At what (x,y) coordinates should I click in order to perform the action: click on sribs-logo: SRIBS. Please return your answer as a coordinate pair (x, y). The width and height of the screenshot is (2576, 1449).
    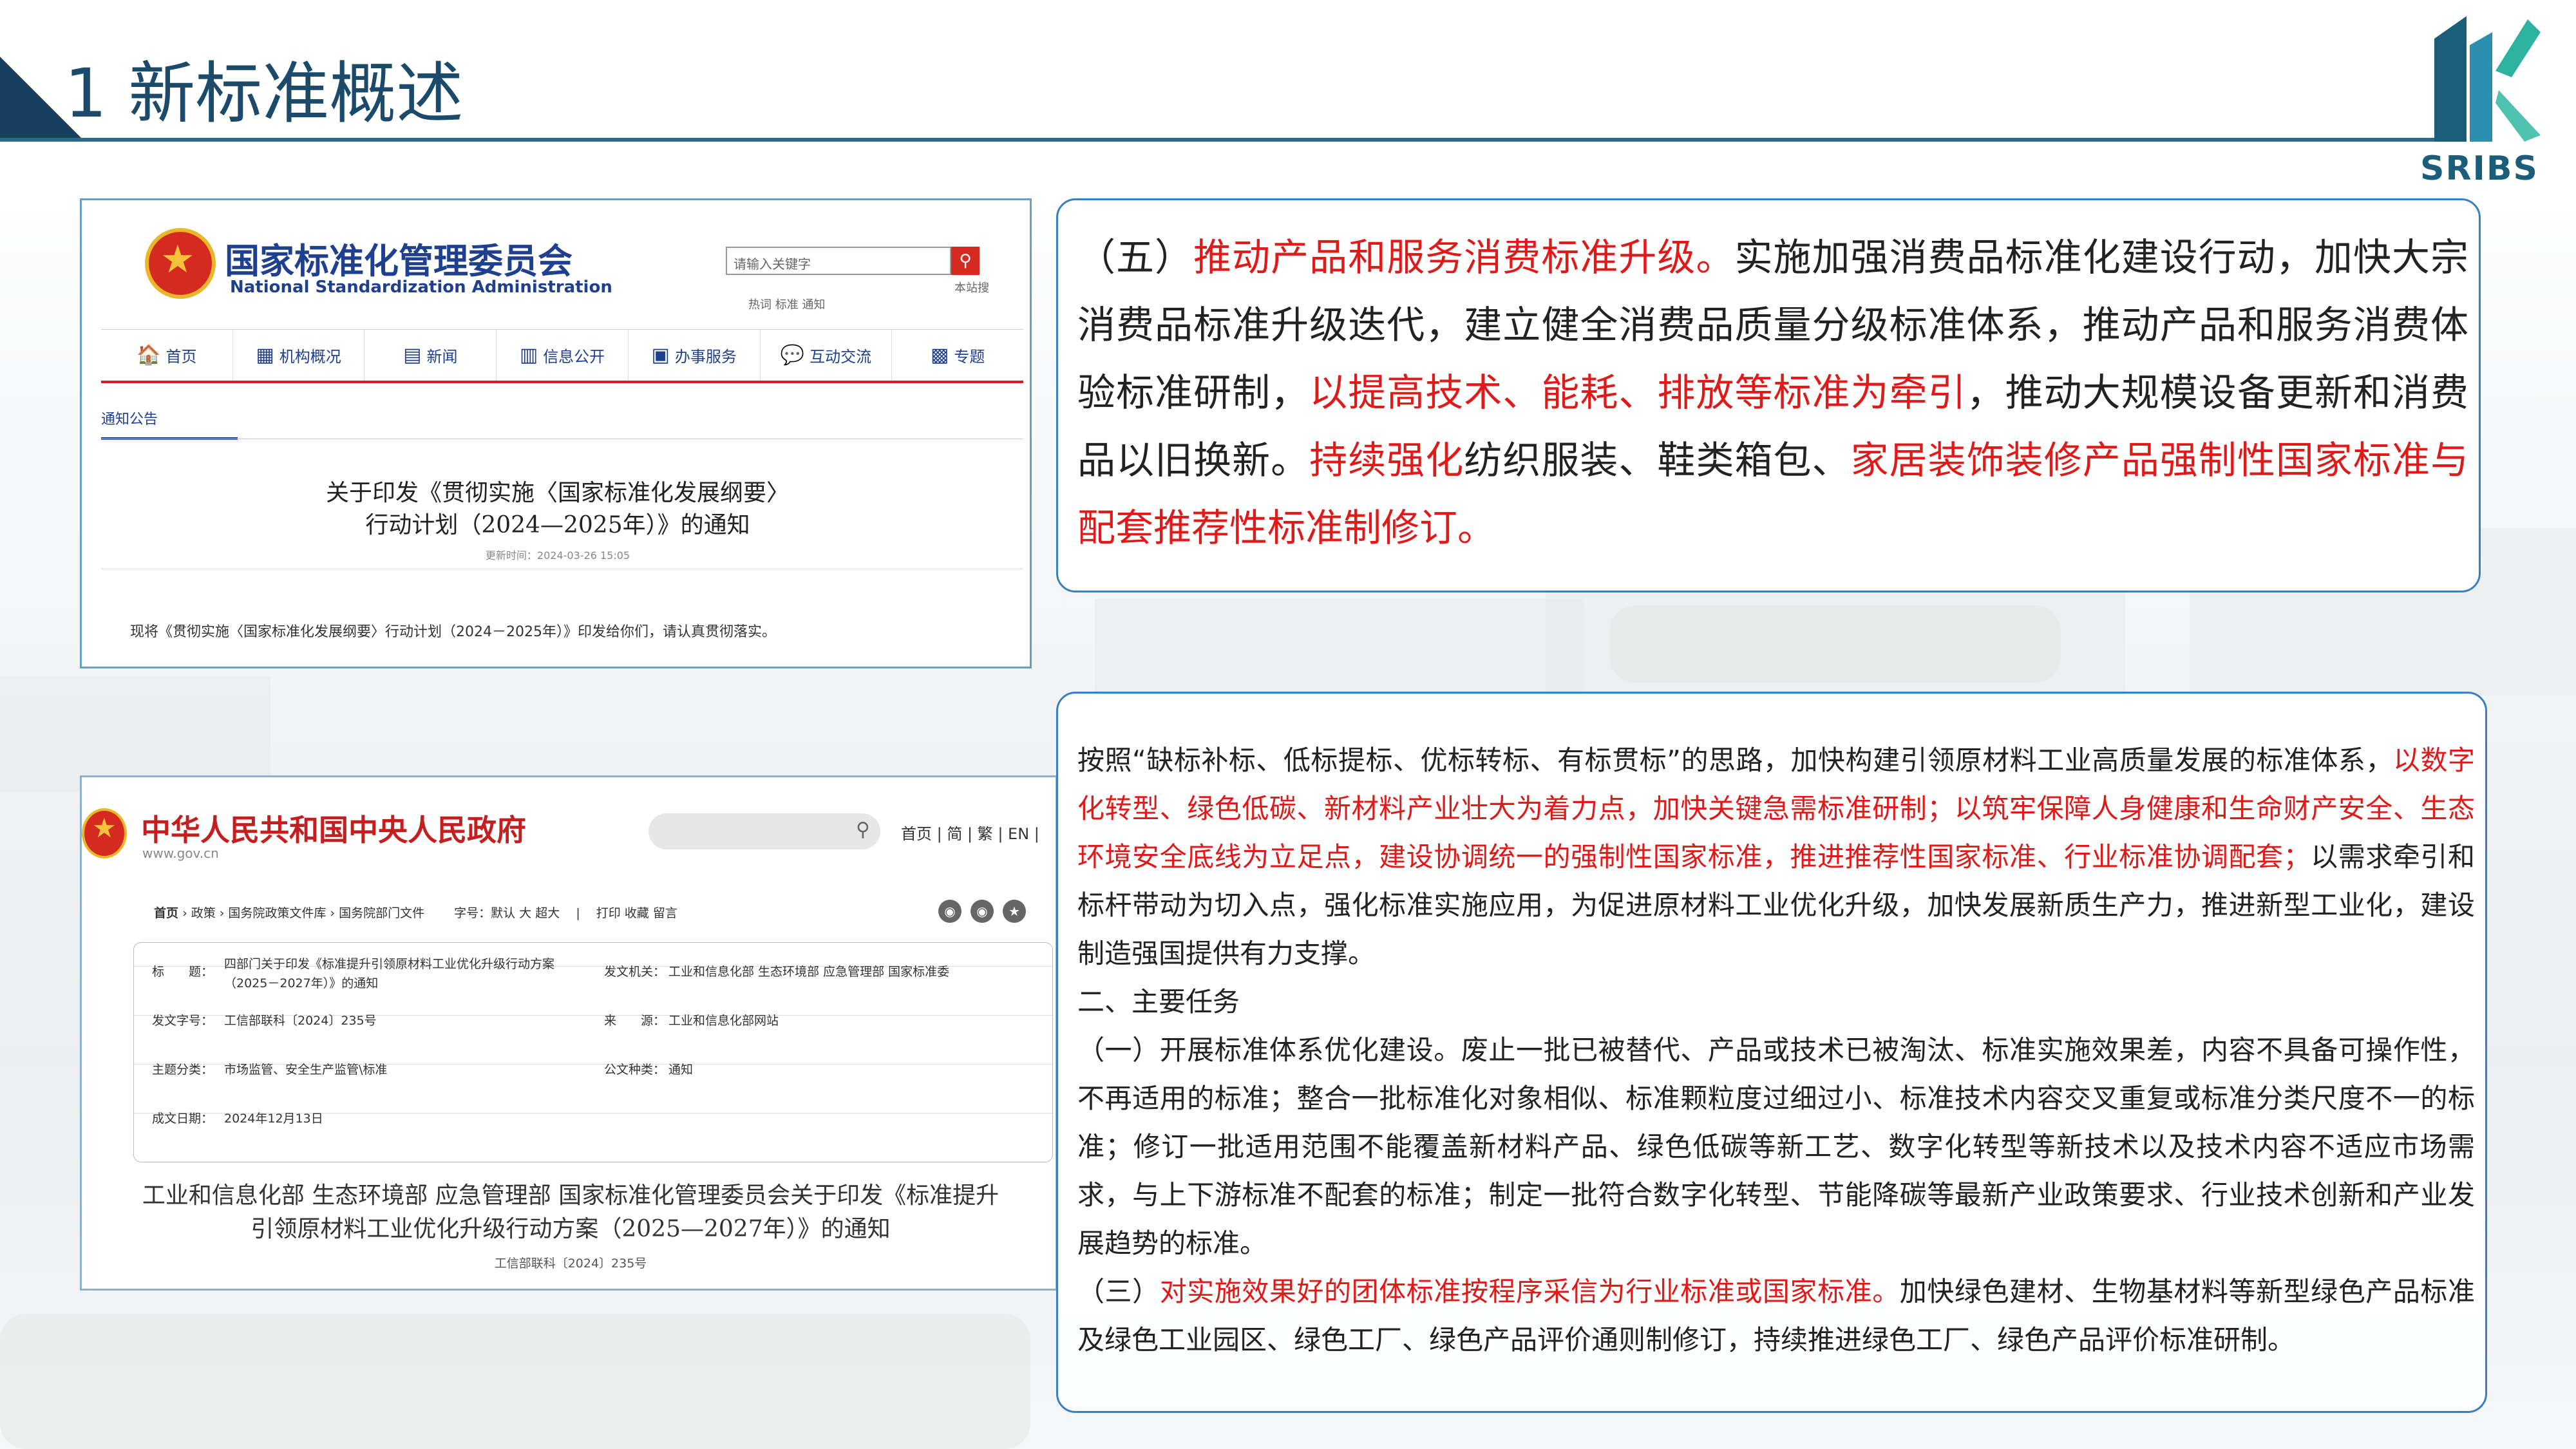
    Looking at the image, I should click on (2479, 97).